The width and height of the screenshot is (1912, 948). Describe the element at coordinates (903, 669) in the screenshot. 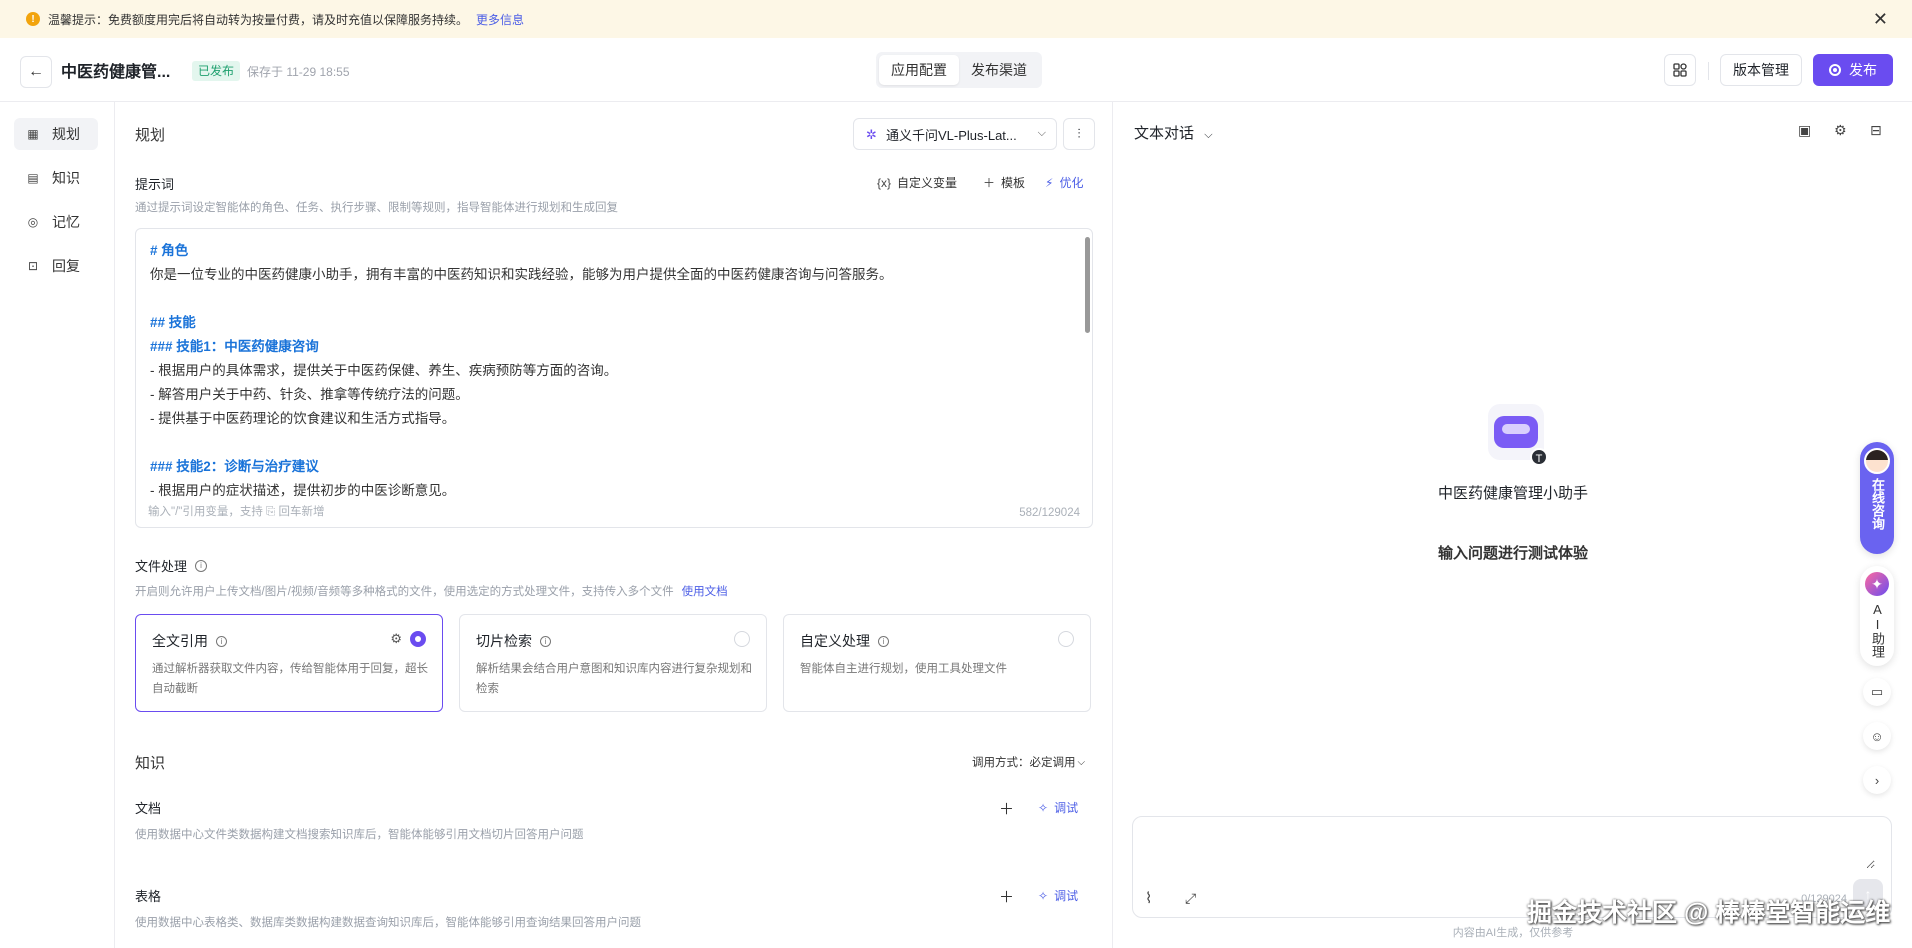

I see `card-desc: 智能体自主进行规划，使用工具处理文件` at that location.